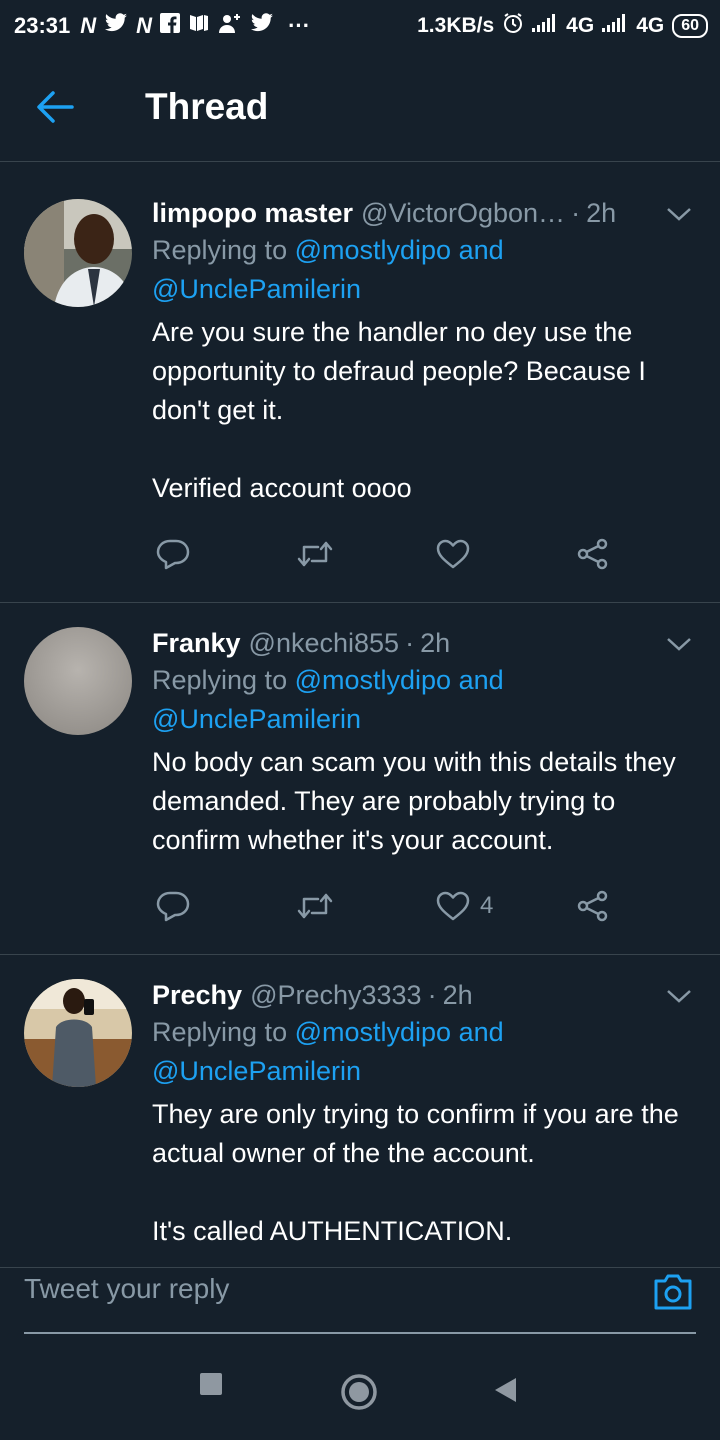 The width and height of the screenshot is (720, 1440). Describe the element at coordinates (487, 905) in the screenshot. I see `like-count: 4` at that location.